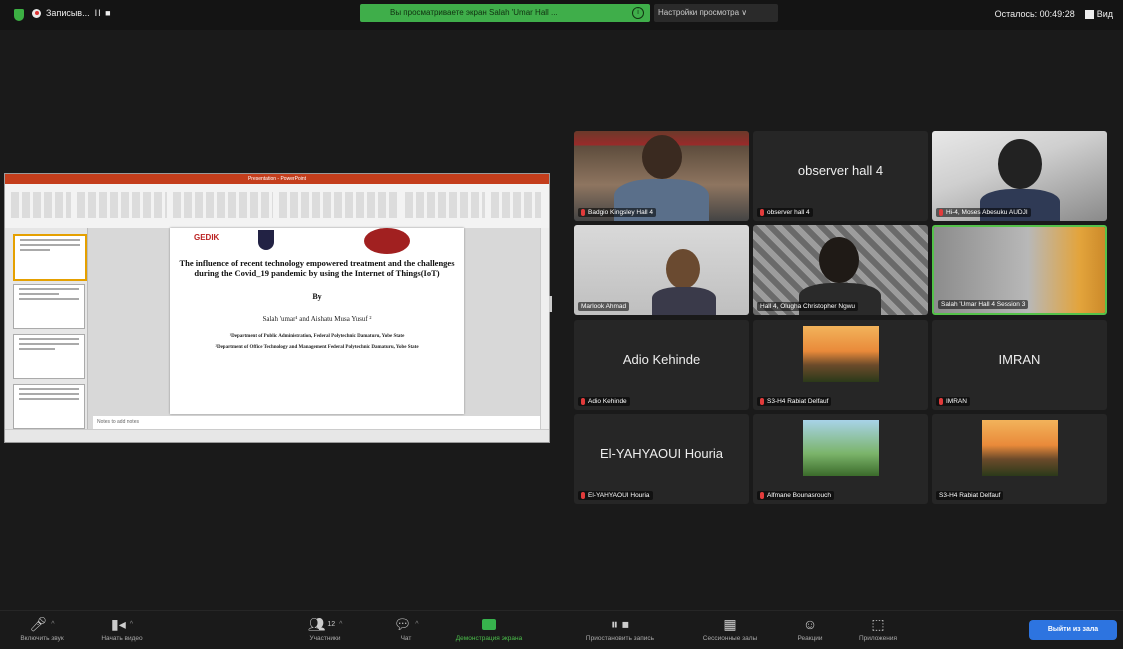 The width and height of the screenshot is (1123, 649). What do you see at coordinates (277, 435) in the screenshot?
I see `powerpoint-status-bar` at bounding box center [277, 435].